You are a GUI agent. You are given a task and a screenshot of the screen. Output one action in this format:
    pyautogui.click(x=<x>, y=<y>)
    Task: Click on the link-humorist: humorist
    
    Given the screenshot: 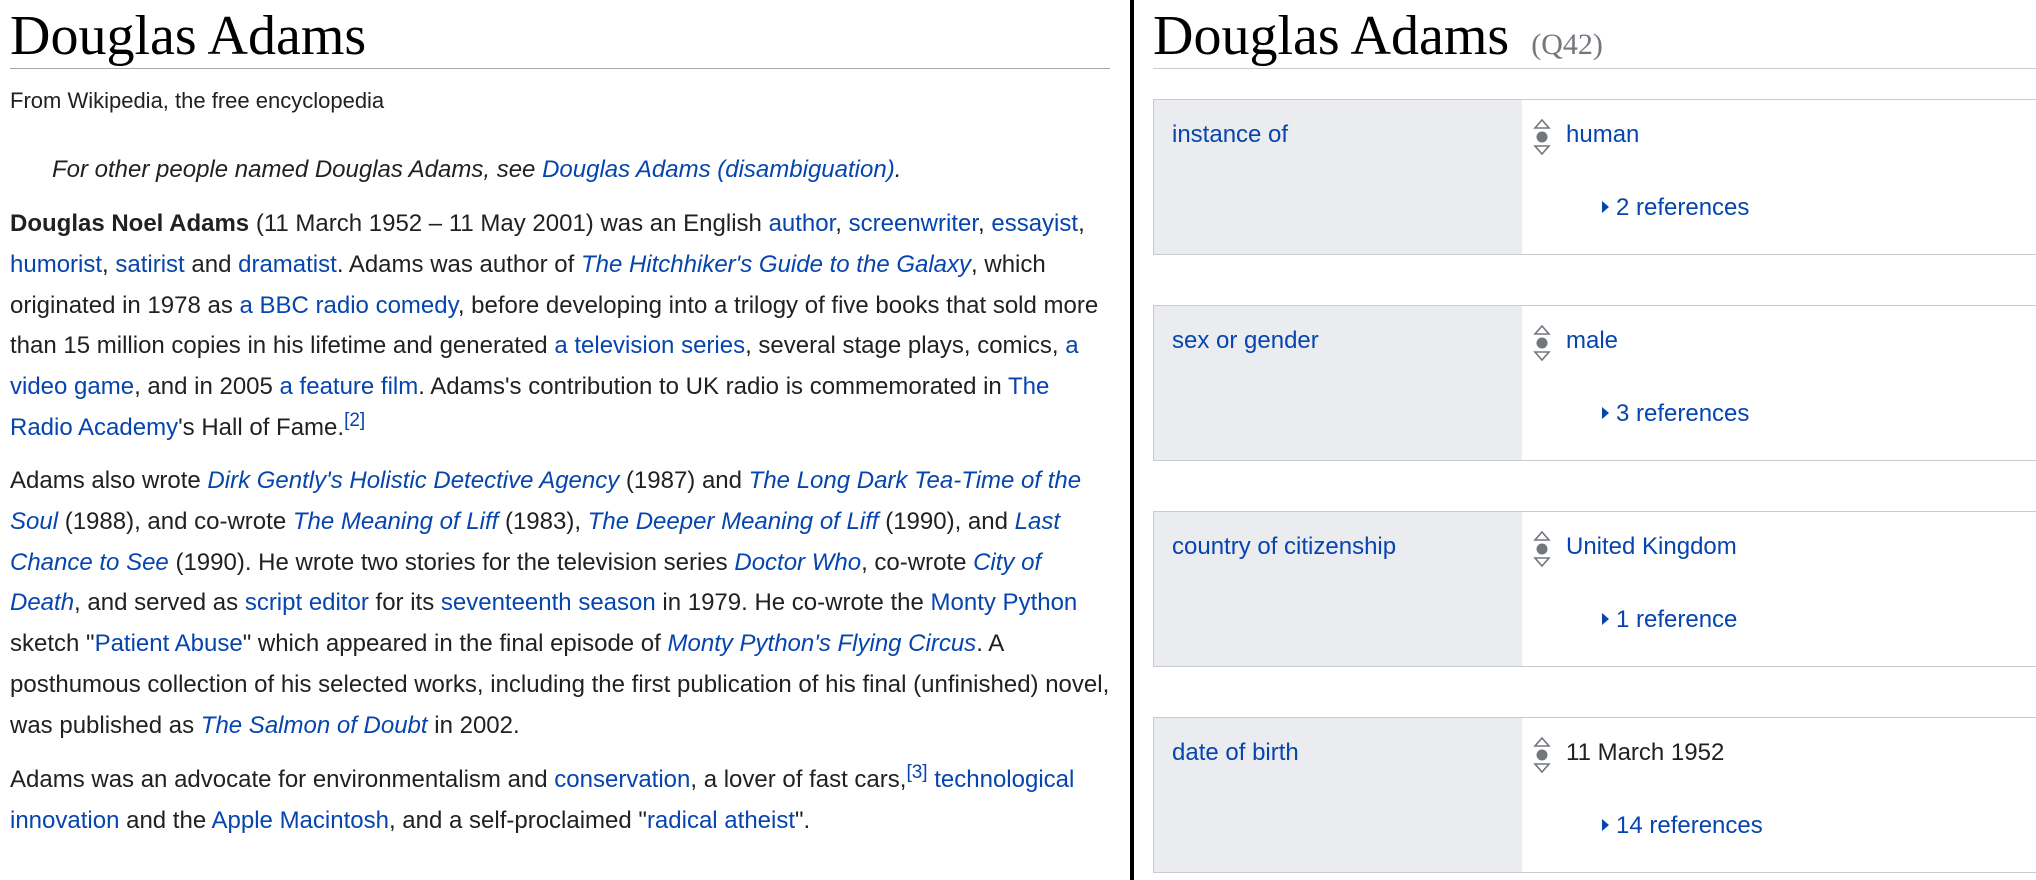 What is the action you would take?
    pyautogui.click(x=56, y=264)
    